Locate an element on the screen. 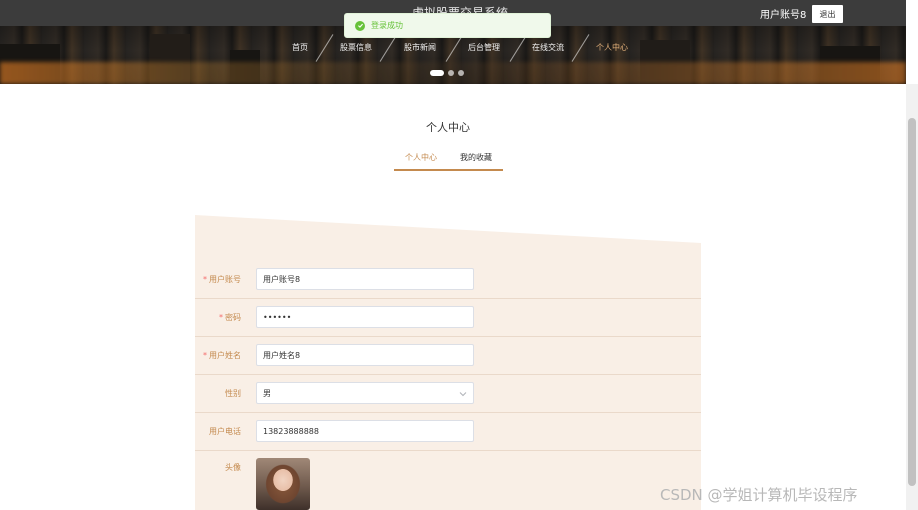  nav-item-home: 首页 is located at coordinates (300, 48).